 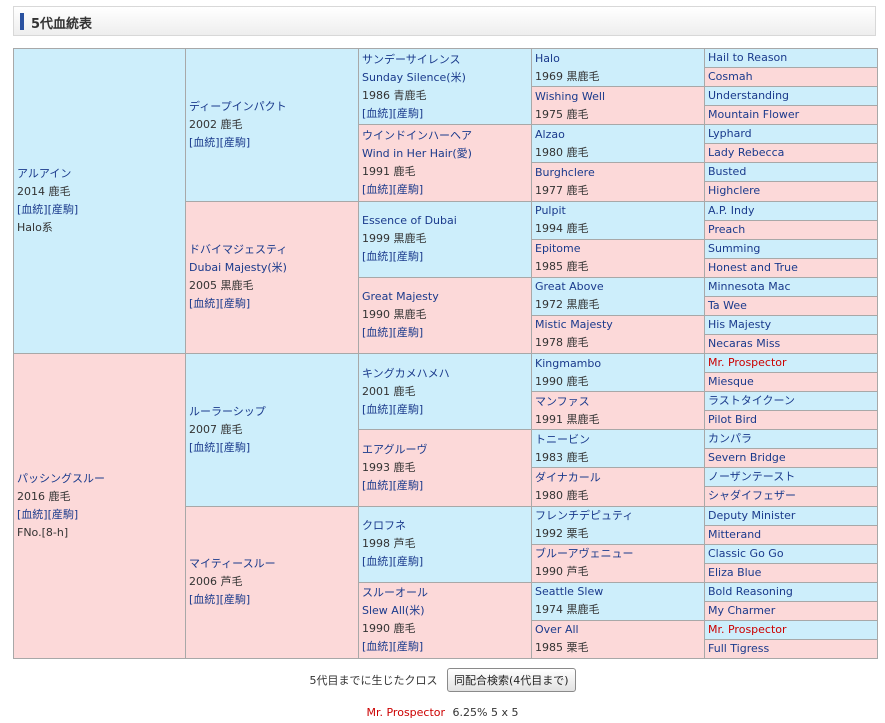 What do you see at coordinates (273, 250) in the screenshot?
I see `horse-name-link: ドバイマジェスティ` at bounding box center [273, 250].